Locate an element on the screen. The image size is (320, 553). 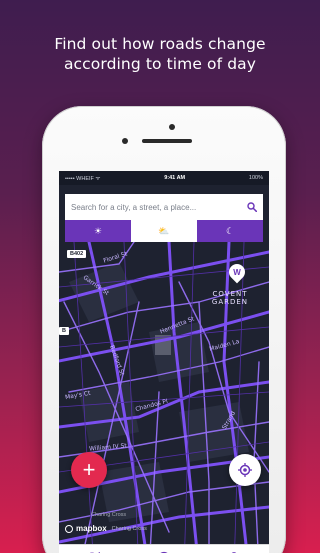
road-badge-b402: B402 is located at coordinates (77, 254).